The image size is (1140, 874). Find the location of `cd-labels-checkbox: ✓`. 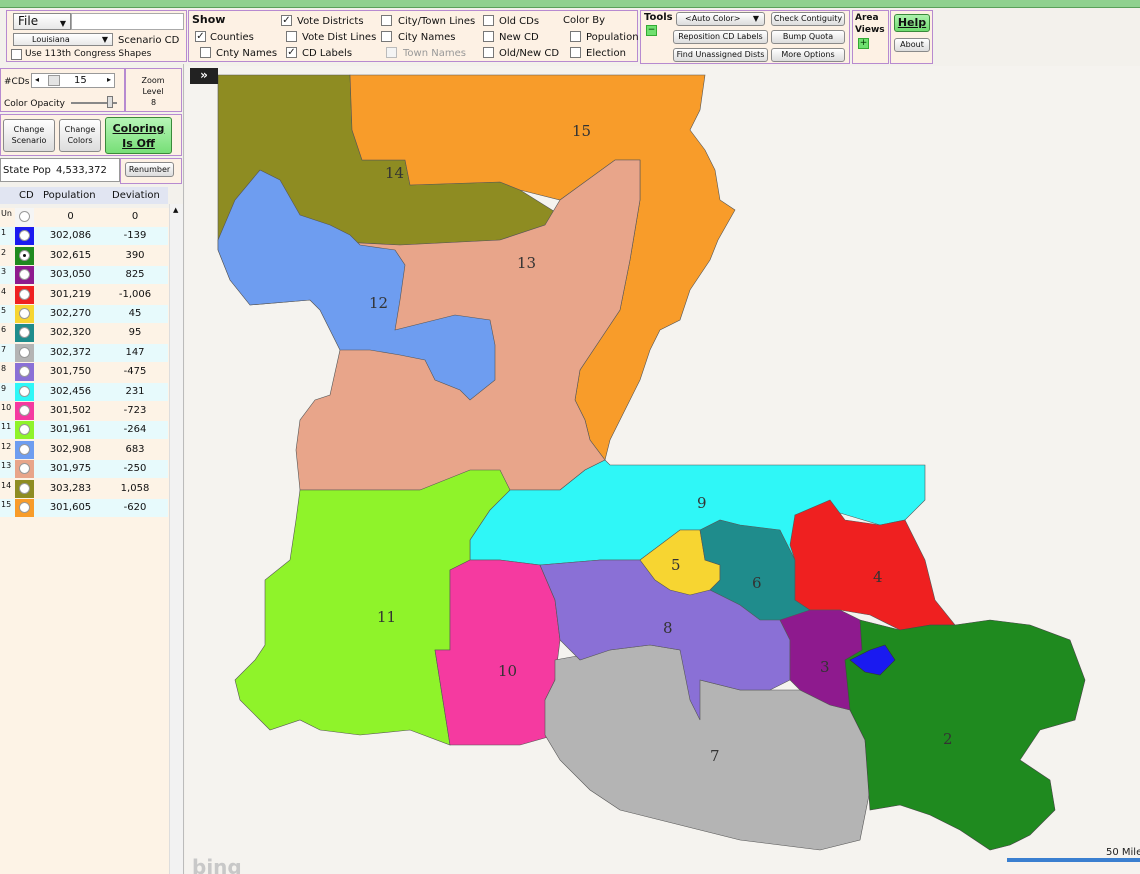

cd-labels-checkbox: ✓ is located at coordinates (291, 52).